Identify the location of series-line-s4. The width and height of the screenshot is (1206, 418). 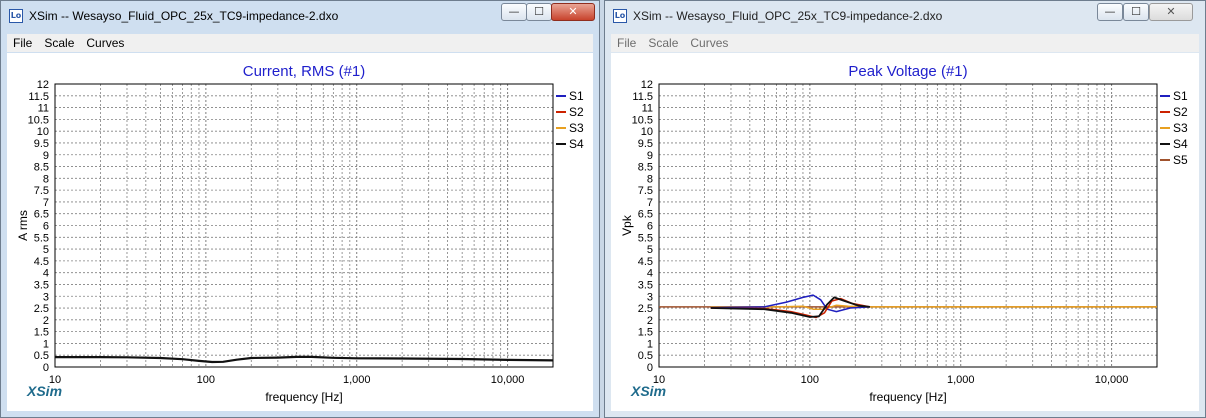
(304, 359).